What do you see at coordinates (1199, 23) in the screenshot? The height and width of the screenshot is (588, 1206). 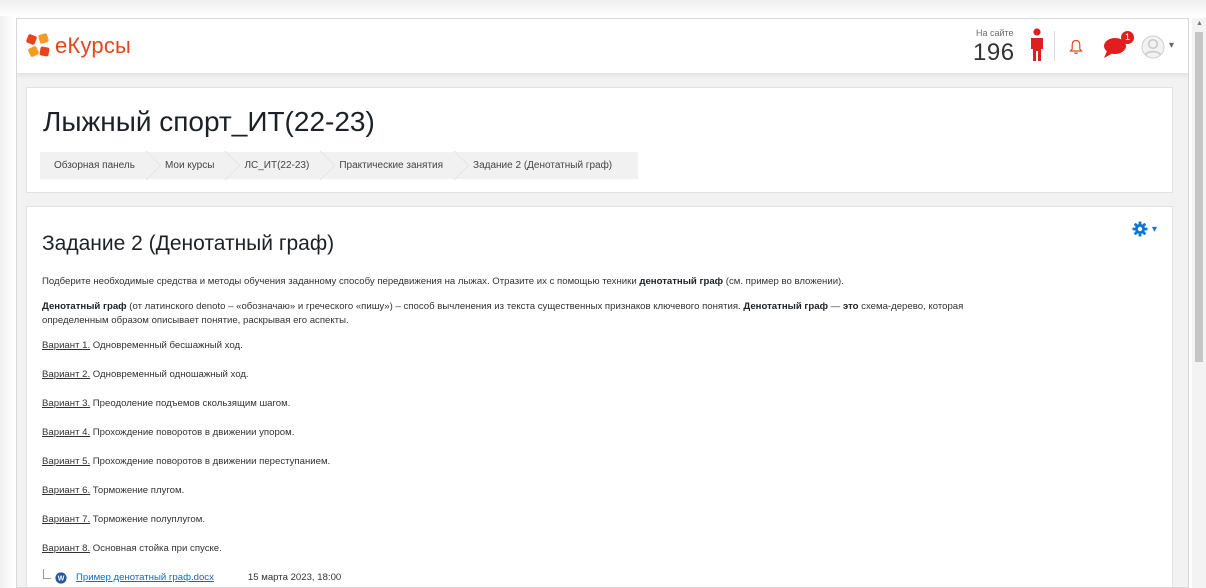 I see `scroll-up-icon: ▲` at bounding box center [1199, 23].